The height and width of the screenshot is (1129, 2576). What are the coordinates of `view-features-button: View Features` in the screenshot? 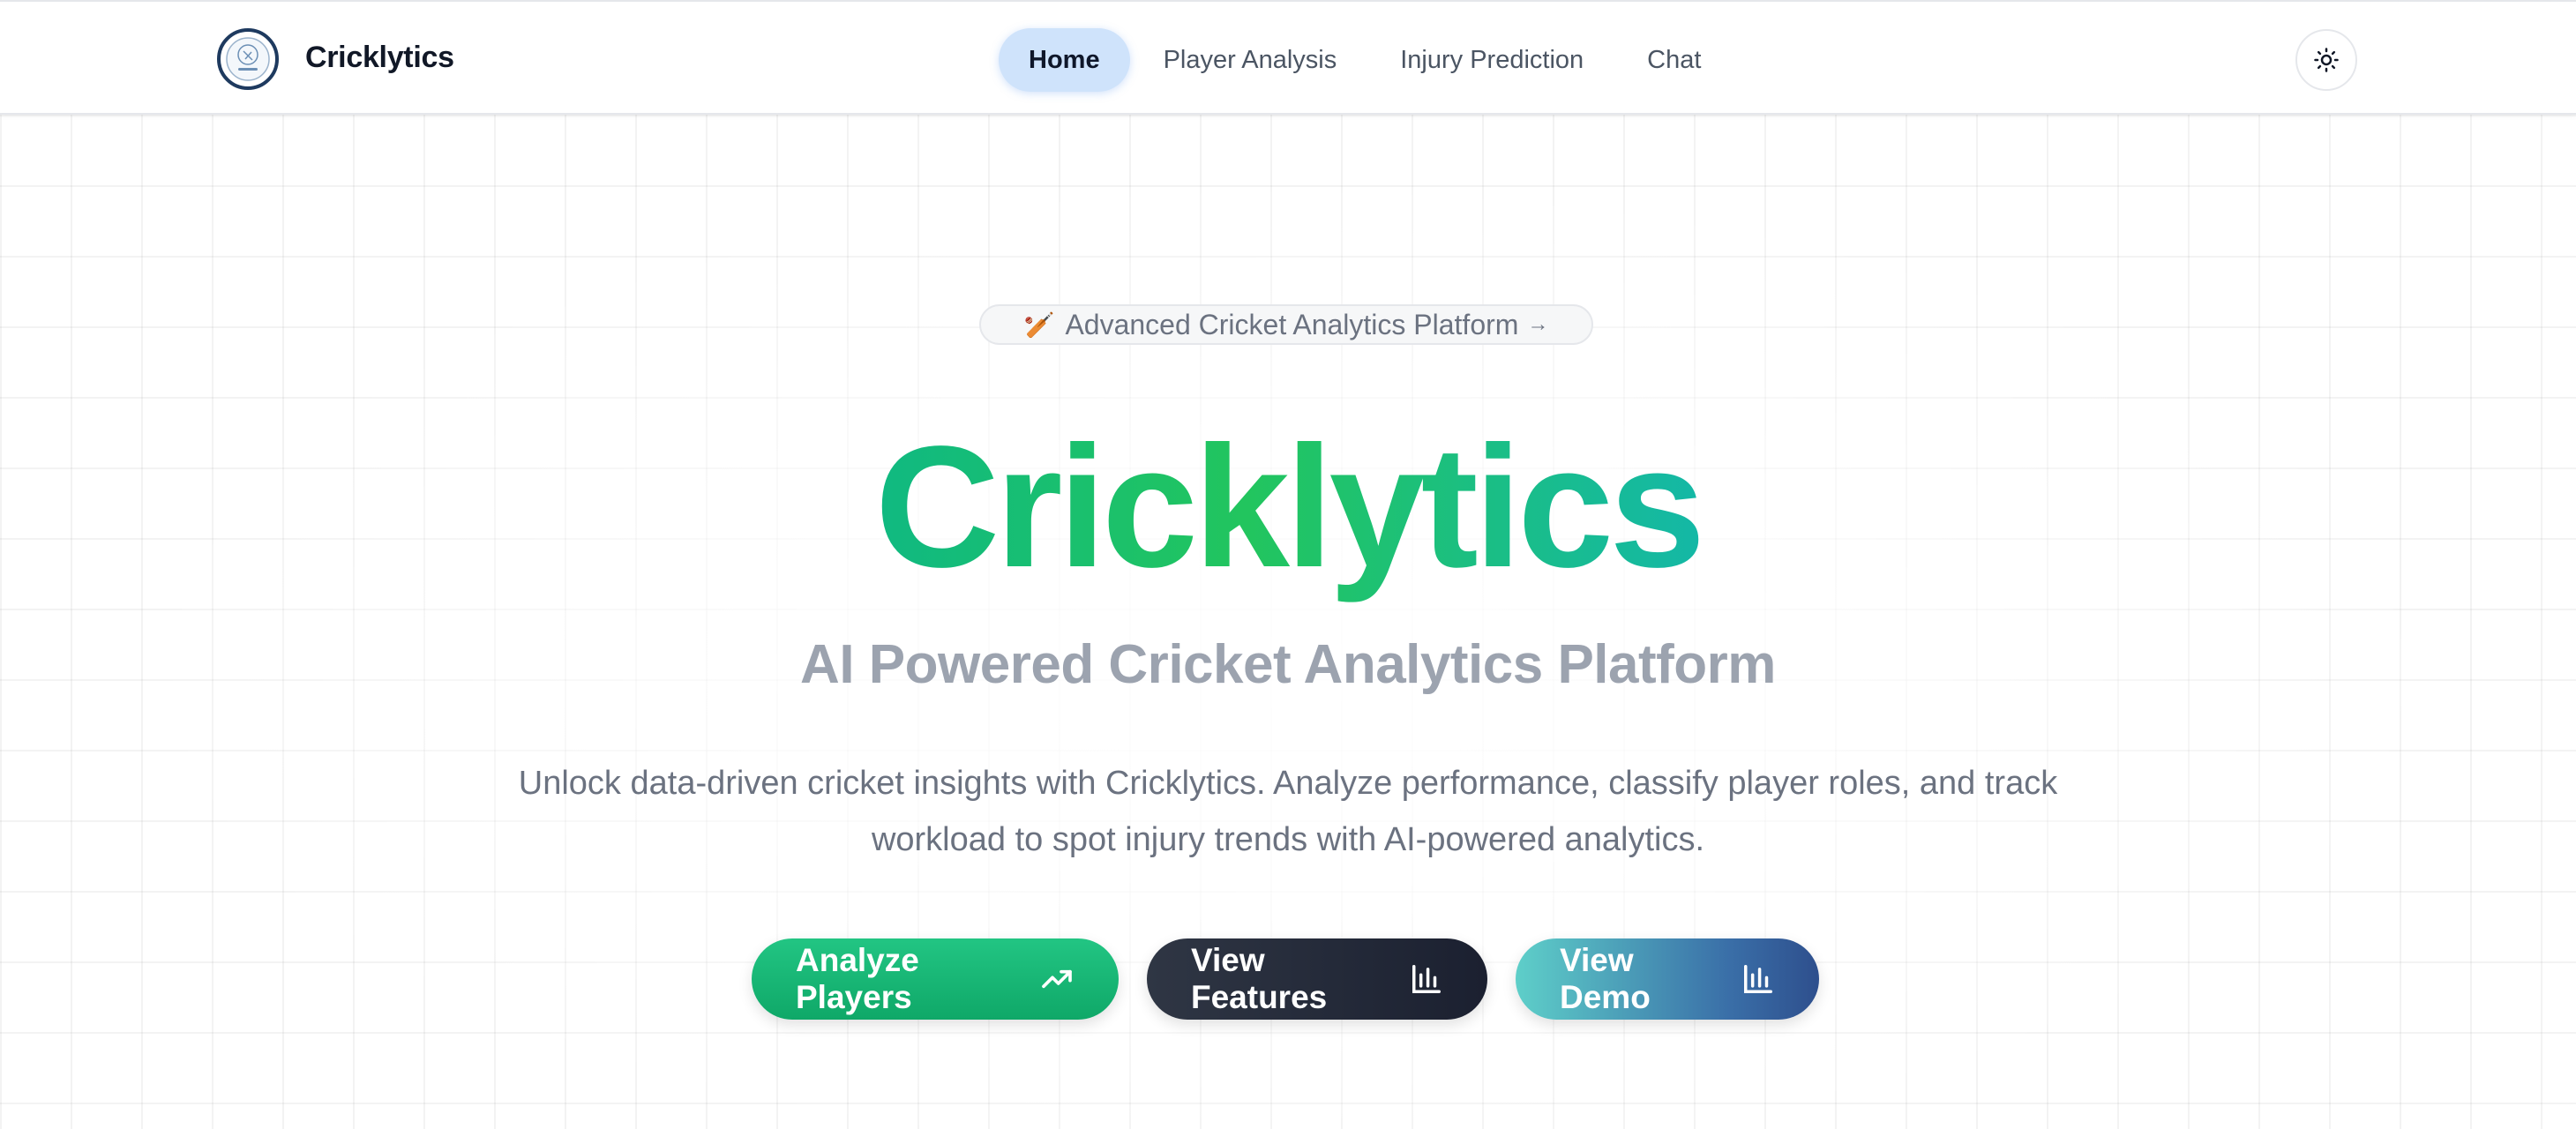 It's located at (1317, 979).